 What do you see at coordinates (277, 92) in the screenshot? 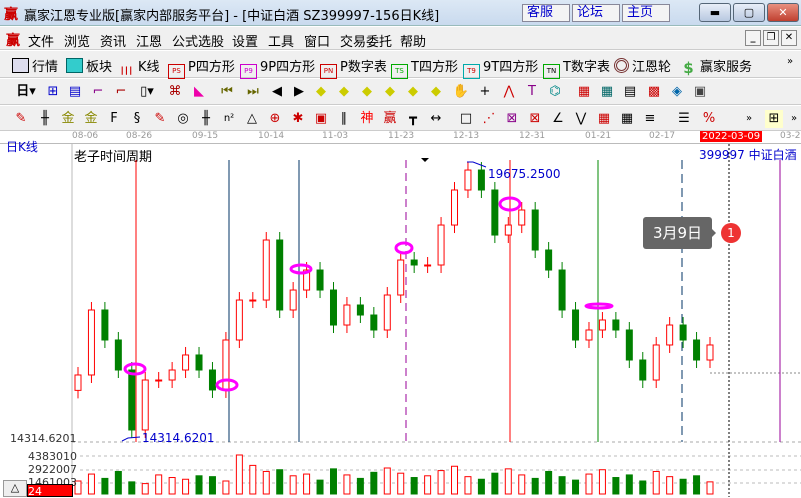
I see `prev-icon: ◀` at bounding box center [277, 92].